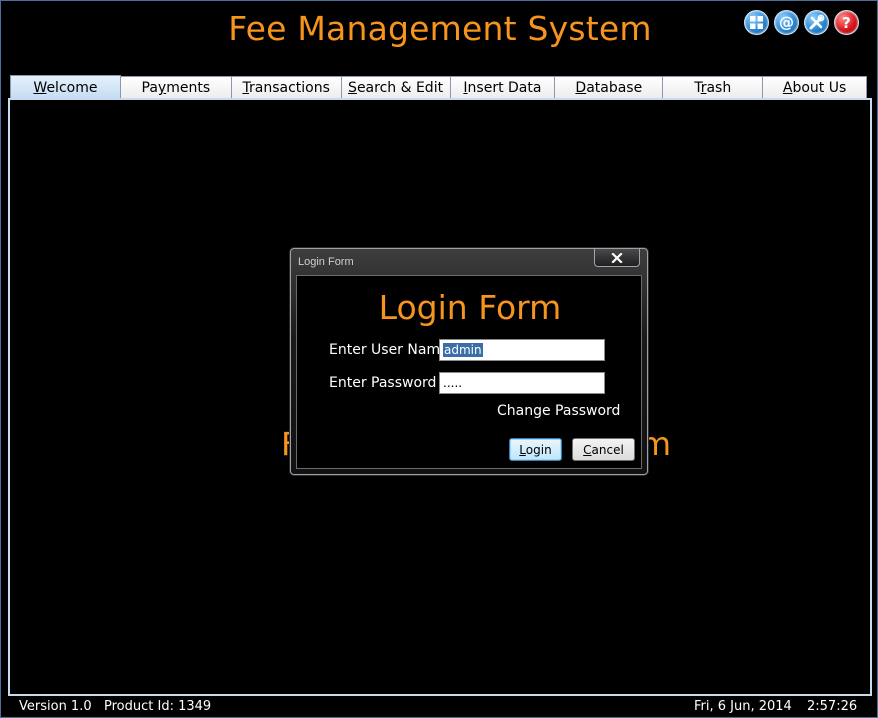 The height and width of the screenshot is (718, 878). What do you see at coordinates (115, 706) in the screenshot?
I see `version-product-id: Version 1.0 Product Id: 1349` at bounding box center [115, 706].